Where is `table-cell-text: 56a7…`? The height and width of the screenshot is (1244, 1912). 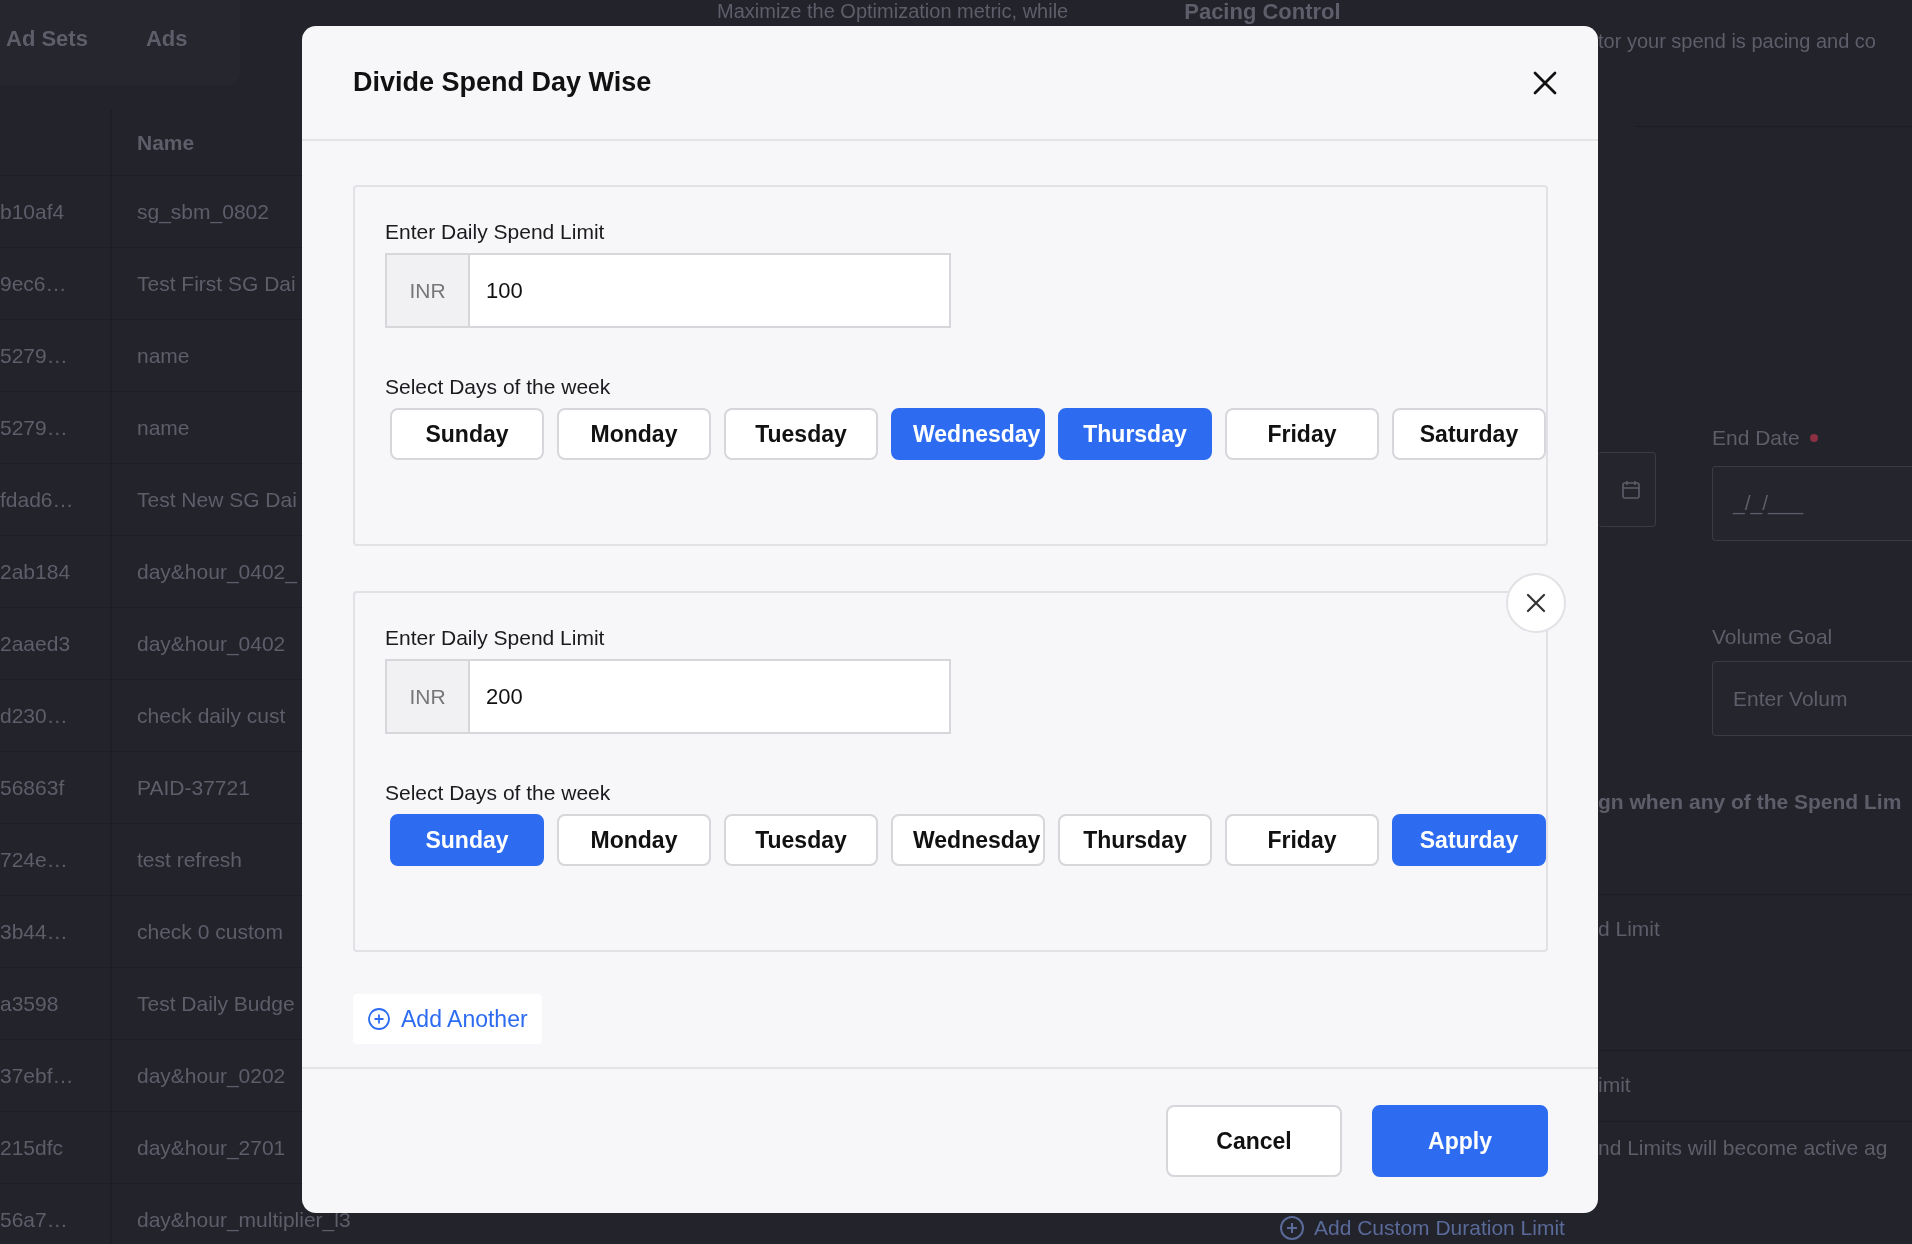 table-cell-text: 56a7… is located at coordinates (34, 1219).